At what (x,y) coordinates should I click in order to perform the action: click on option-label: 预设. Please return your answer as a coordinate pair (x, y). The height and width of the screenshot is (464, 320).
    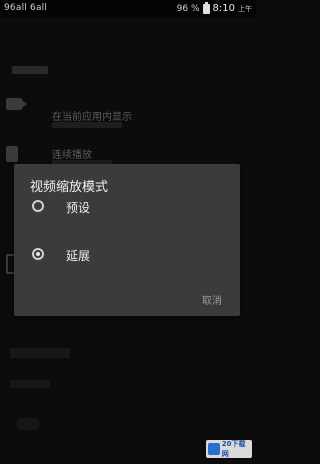
    Looking at the image, I should click on (78, 208).